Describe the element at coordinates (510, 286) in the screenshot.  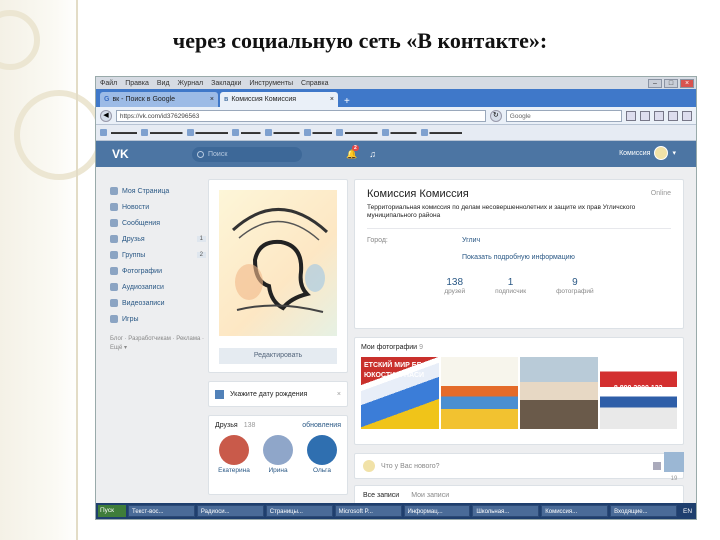
I see `counter-followers: 1 подписчик` at that location.